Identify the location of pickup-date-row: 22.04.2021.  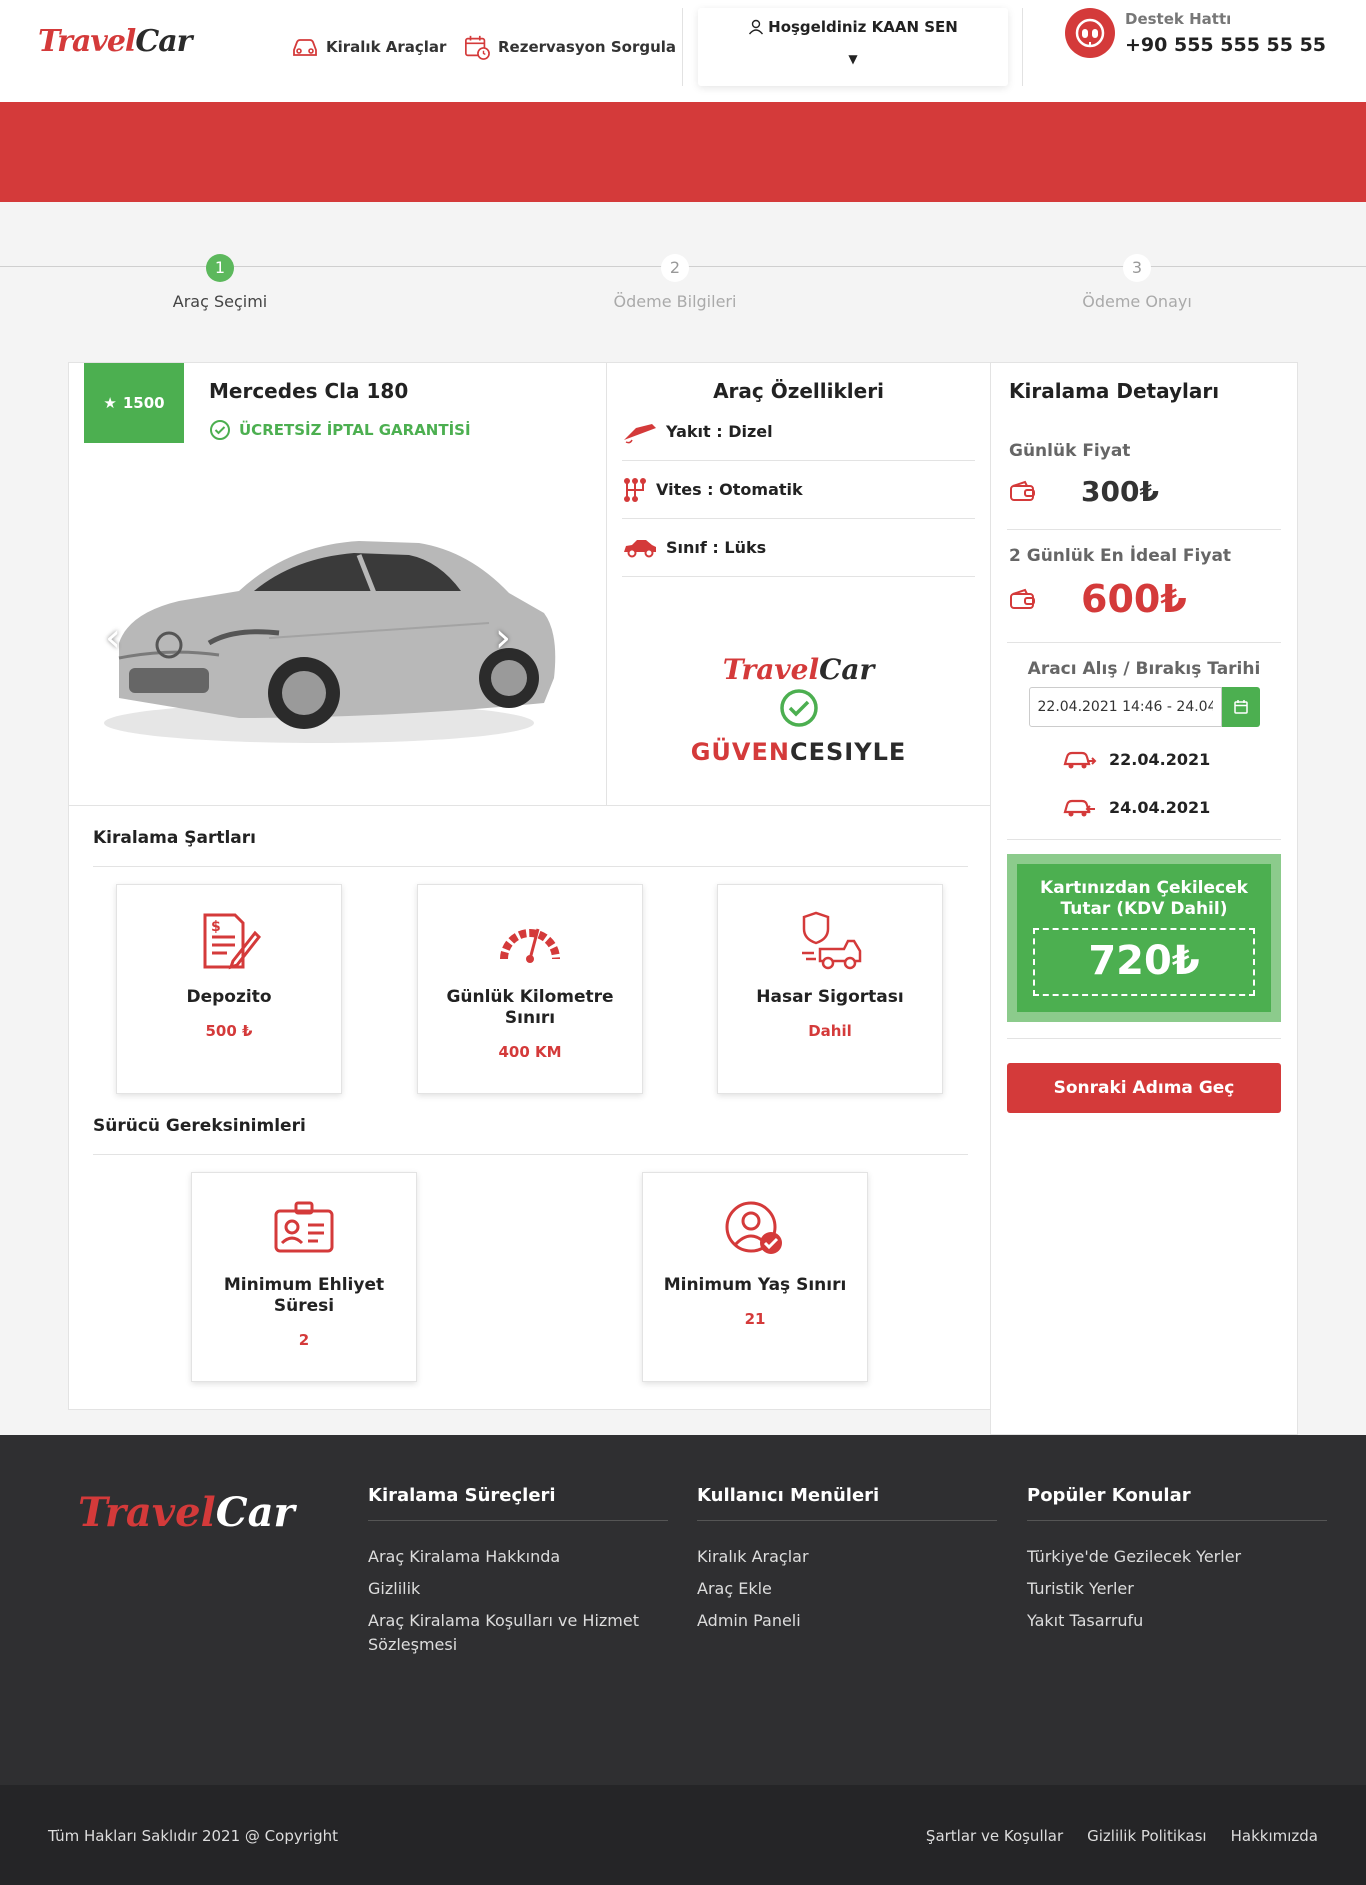
(1180, 759).